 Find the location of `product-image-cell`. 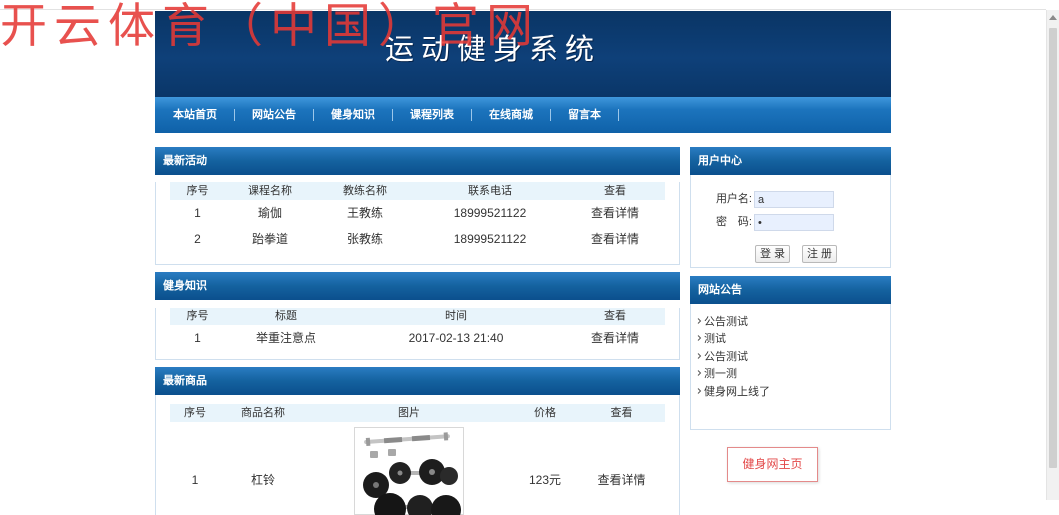

product-image-cell is located at coordinates (409, 468).